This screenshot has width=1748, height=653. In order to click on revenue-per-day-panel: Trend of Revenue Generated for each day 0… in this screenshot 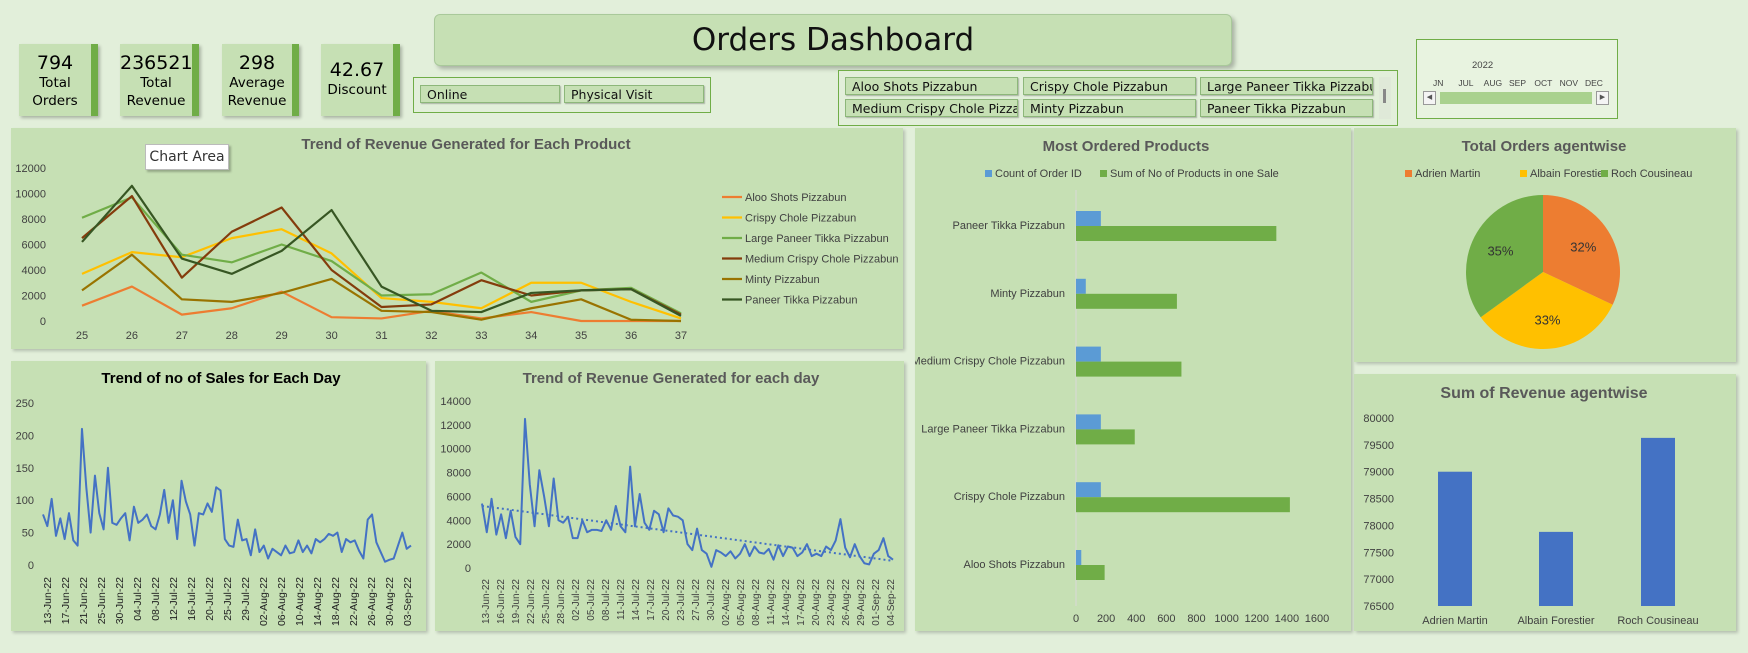, I will do `click(669, 496)`.